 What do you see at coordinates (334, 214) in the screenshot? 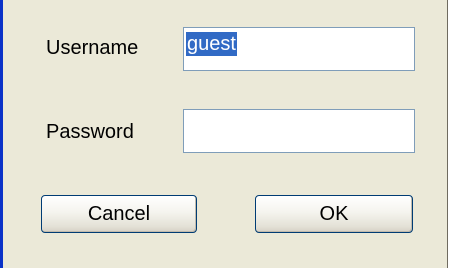
I see `ok-button: OK` at bounding box center [334, 214].